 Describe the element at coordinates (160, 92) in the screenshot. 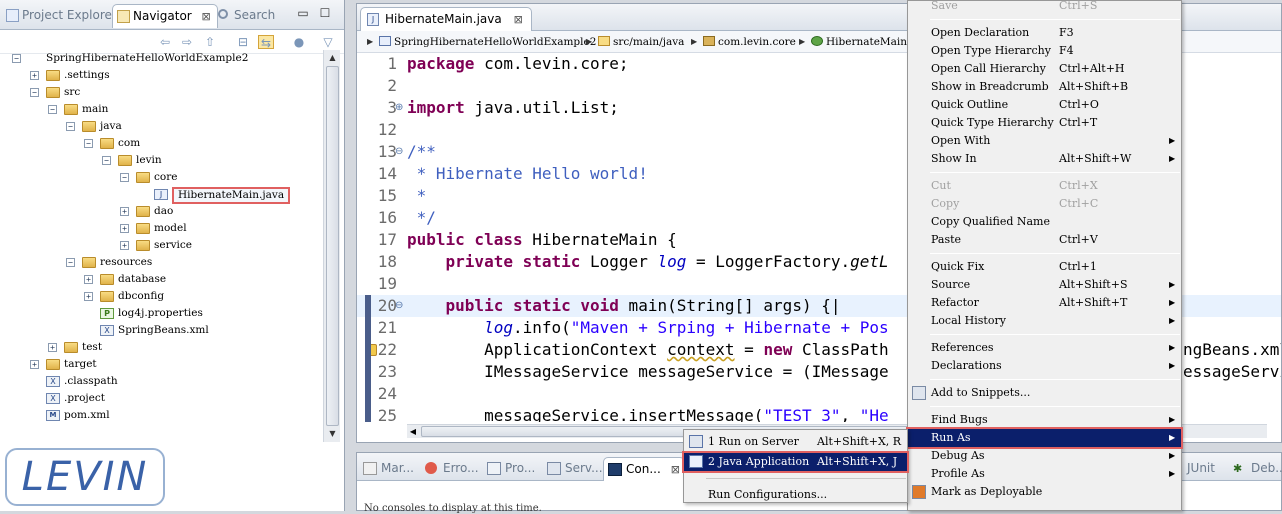

I see `tree-item: − src` at that location.